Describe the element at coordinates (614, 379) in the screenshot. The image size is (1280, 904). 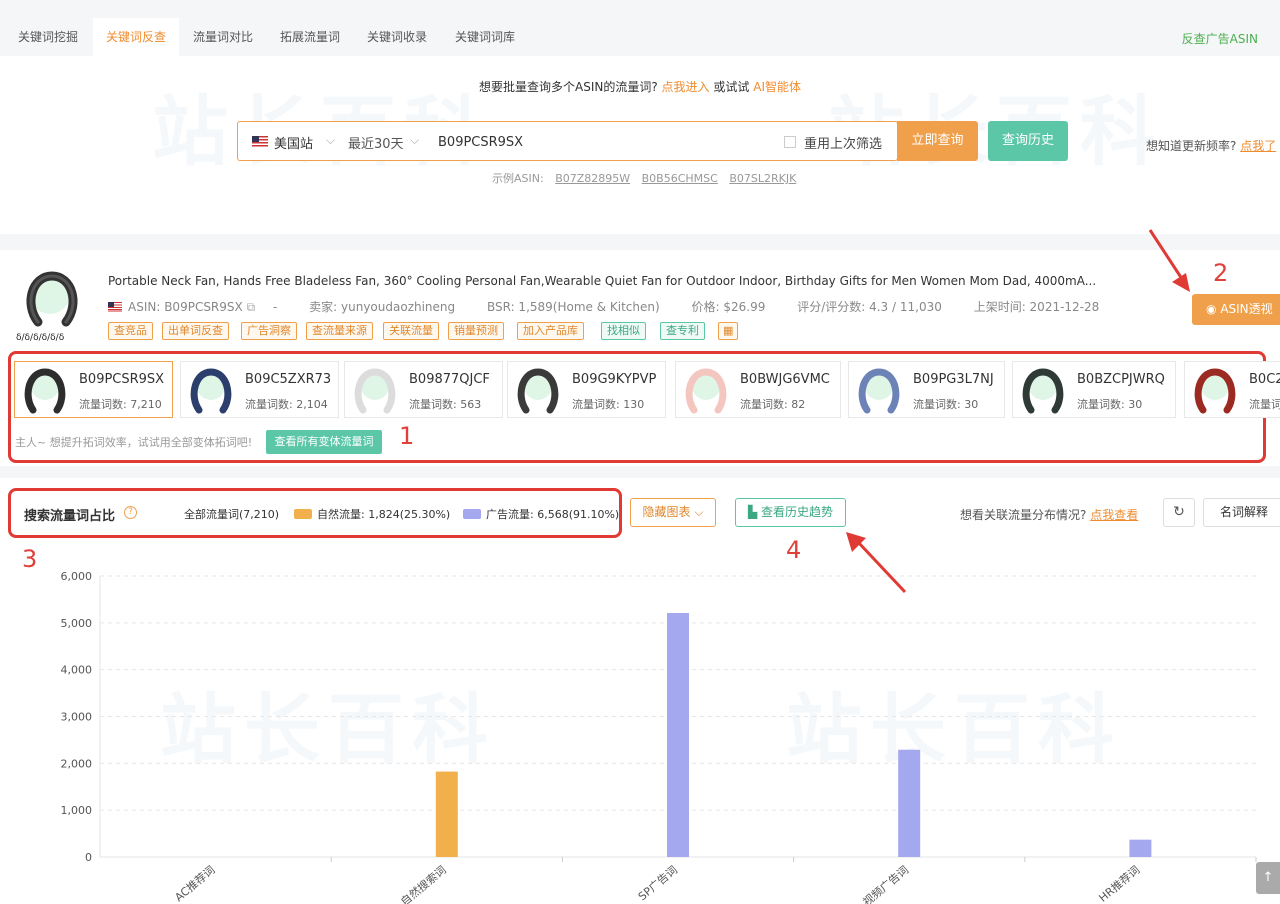
I see `variant-asin: B09G9KYPVP` at that location.